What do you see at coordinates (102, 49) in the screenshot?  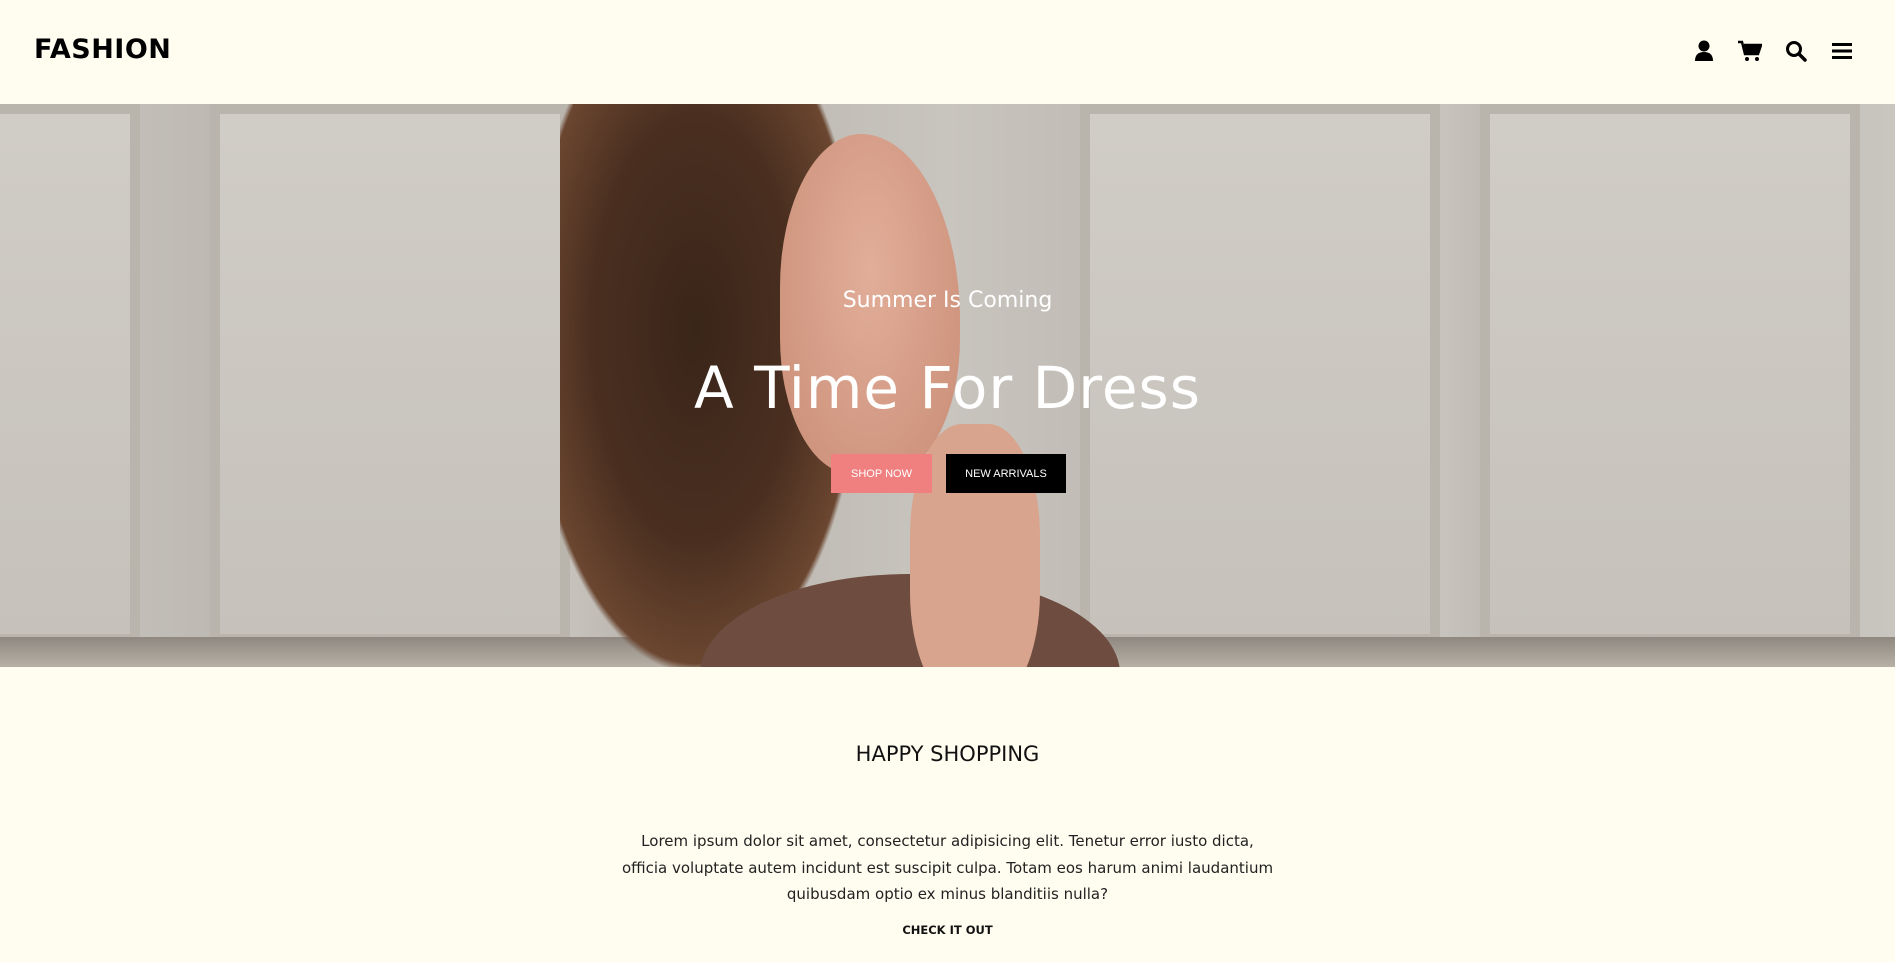 I see `logo: FASHION` at bounding box center [102, 49].